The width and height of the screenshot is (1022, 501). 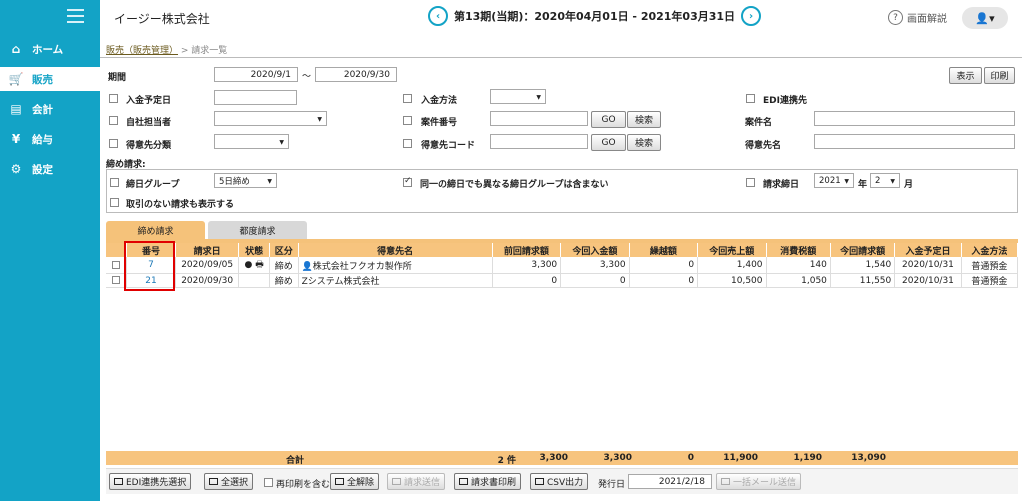 What do you see at coordinates (407, 143) in the screenshot?
I see `cust-code-checkbox` at bounding box center [407, 143].